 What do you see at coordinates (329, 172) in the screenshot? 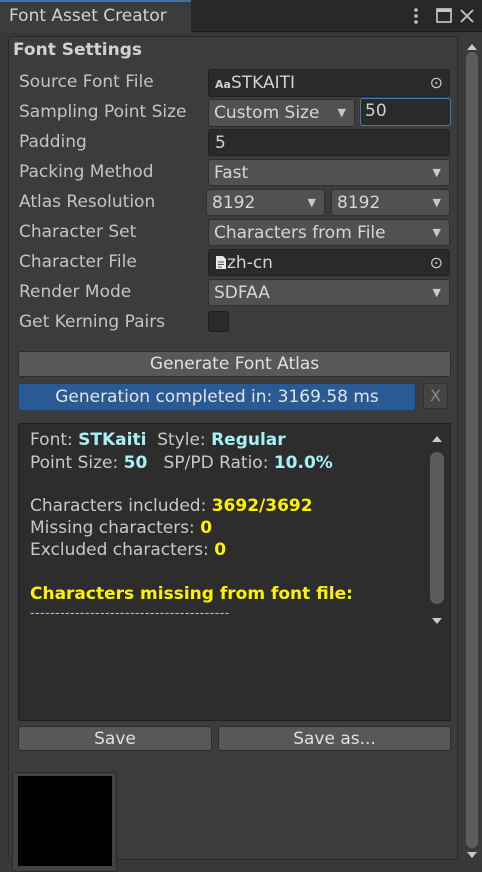
I see `packing-method-dropdown: Fast ▼` at bounding box center [329, 172].